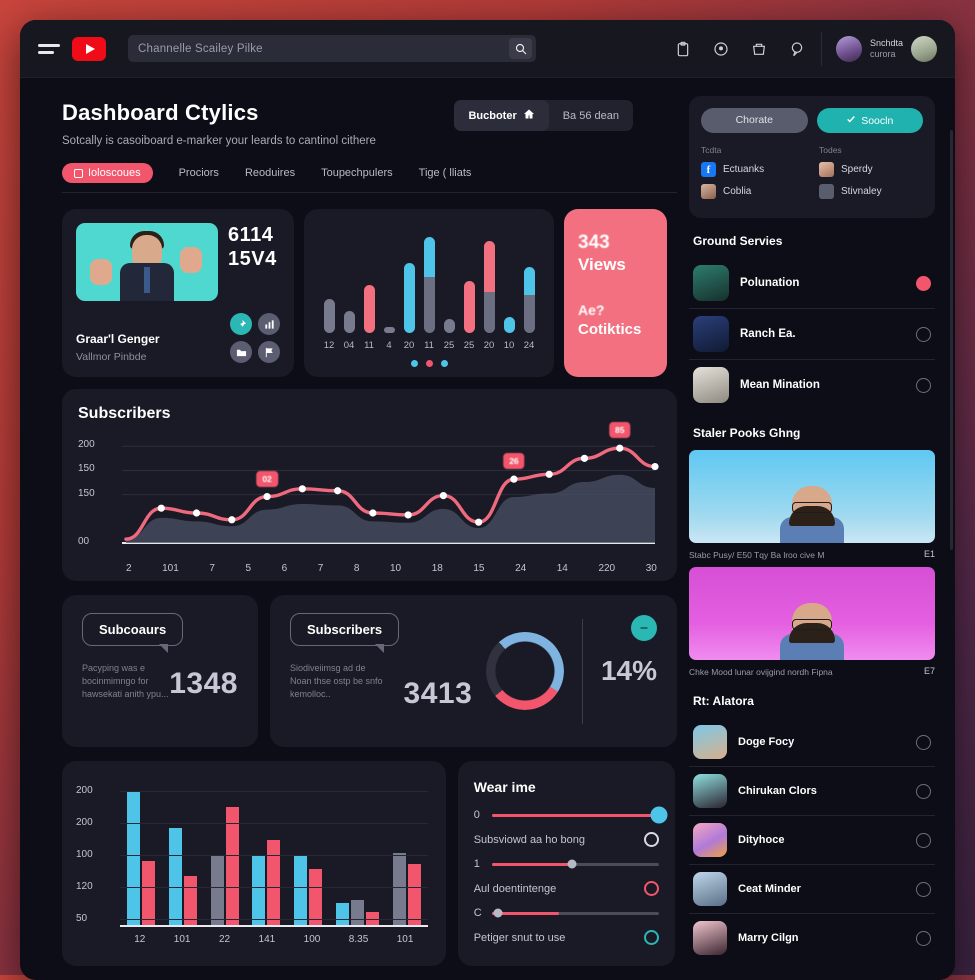  I want to click on settings-option-row: Petiger snut to use, so click(566, 937).